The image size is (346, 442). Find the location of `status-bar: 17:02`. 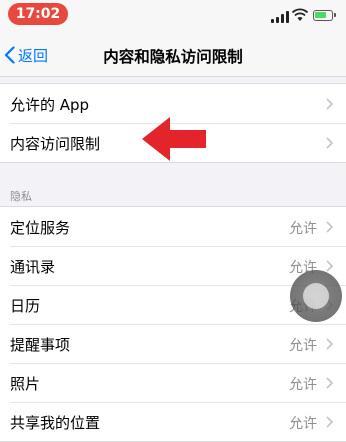

status-bar: 17:02 is located at coordinates (173, 17).